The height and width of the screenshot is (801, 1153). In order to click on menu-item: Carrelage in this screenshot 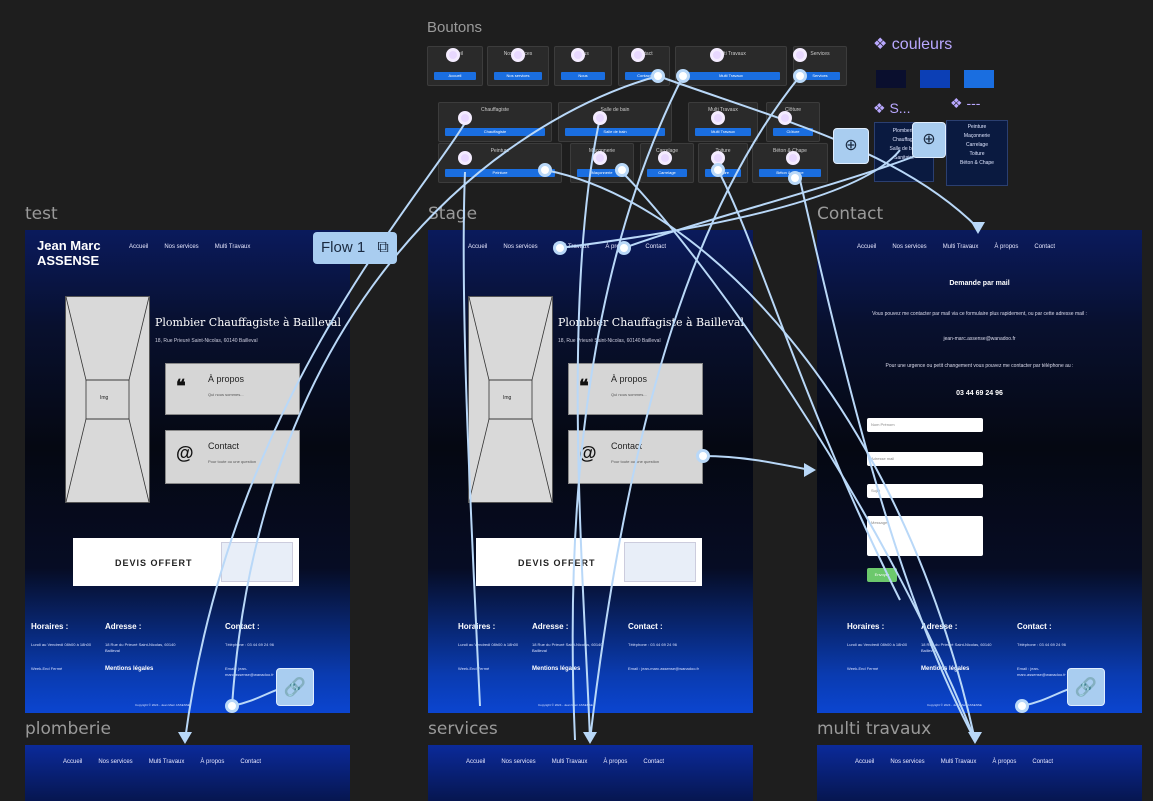, I will do `click(977, 145)`.